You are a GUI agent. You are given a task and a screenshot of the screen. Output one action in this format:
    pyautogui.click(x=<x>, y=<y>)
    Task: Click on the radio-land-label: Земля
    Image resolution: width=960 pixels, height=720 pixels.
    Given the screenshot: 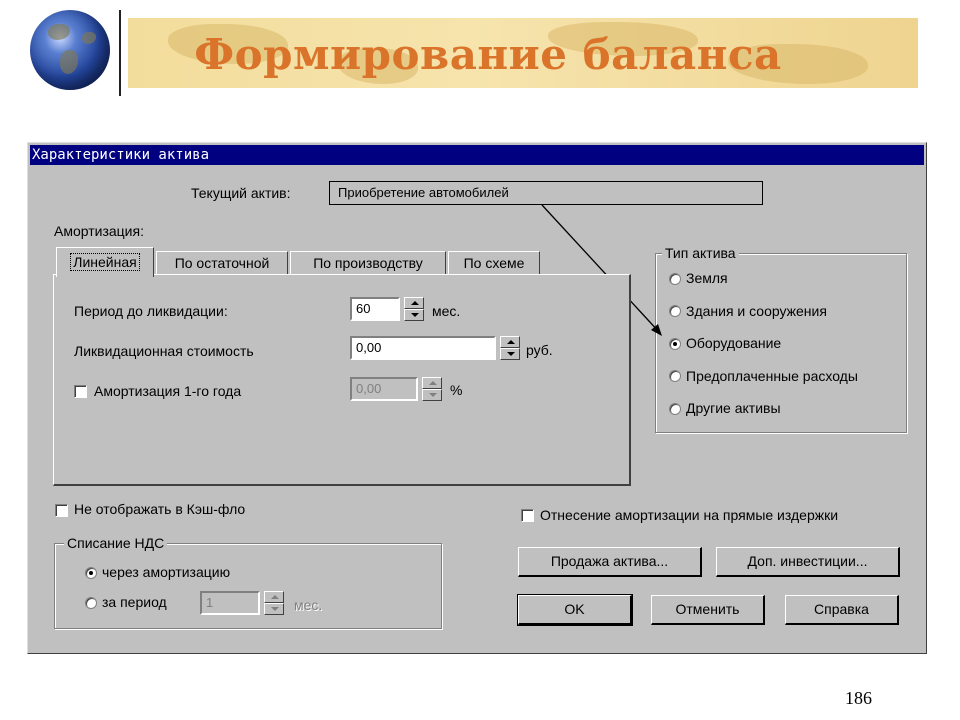 What is the action you would take?
    pyautogui.click(x=707, y=278)
    